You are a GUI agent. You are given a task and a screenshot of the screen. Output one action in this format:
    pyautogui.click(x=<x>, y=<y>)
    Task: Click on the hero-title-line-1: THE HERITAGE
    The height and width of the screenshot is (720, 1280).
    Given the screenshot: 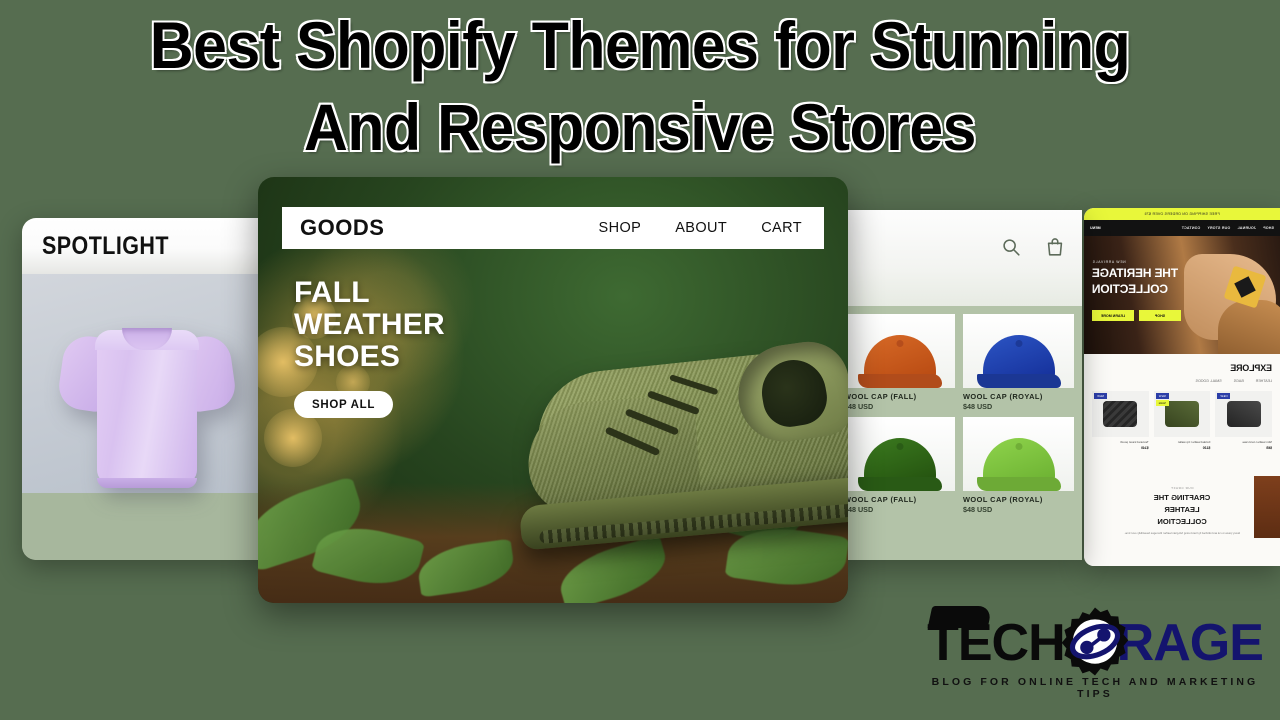 What is the action you would take?
    pyautogui.click(x=1135, y=273)
    